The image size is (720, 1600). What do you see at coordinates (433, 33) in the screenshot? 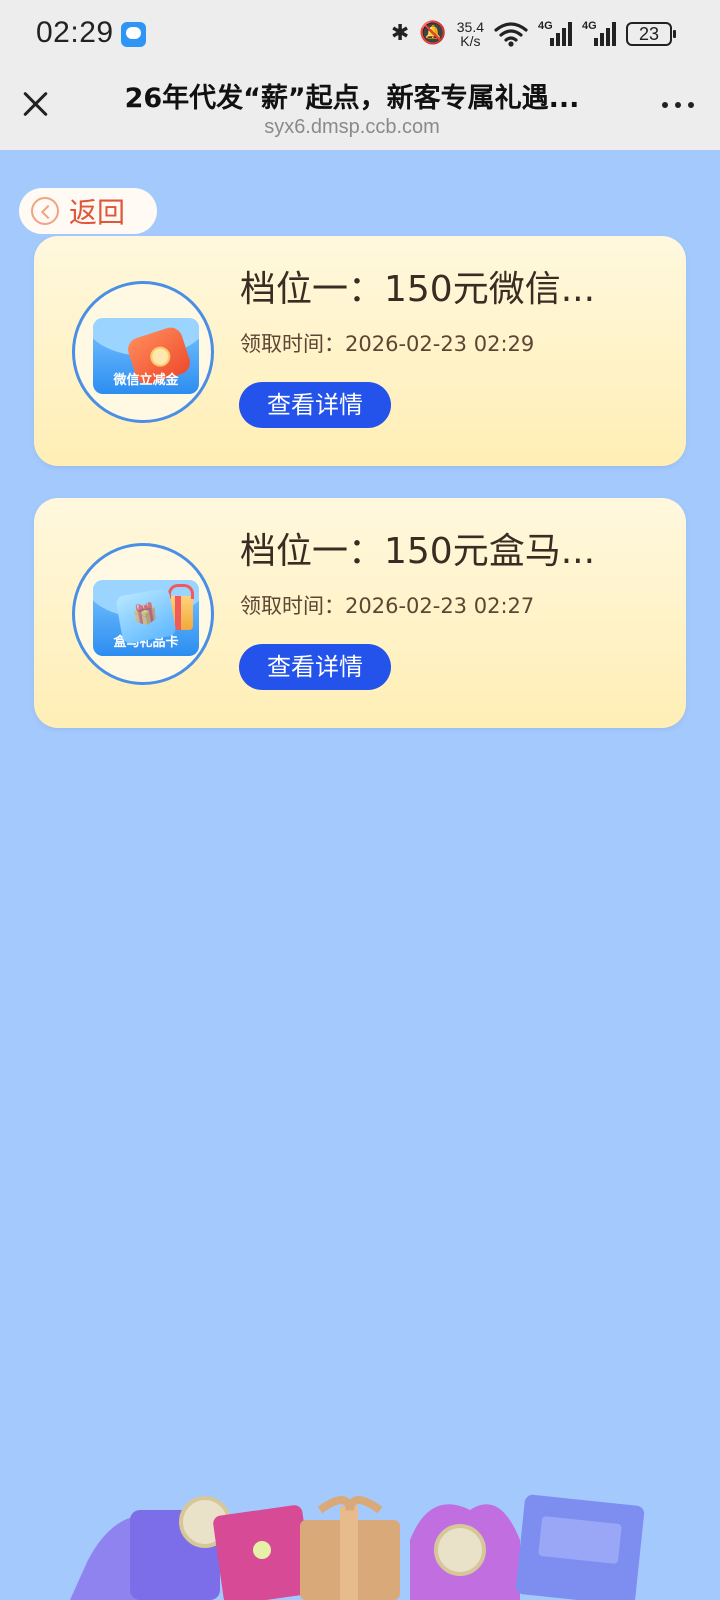
I see `mute-bell-icon: 🔕` at bounding box center [433, 33].